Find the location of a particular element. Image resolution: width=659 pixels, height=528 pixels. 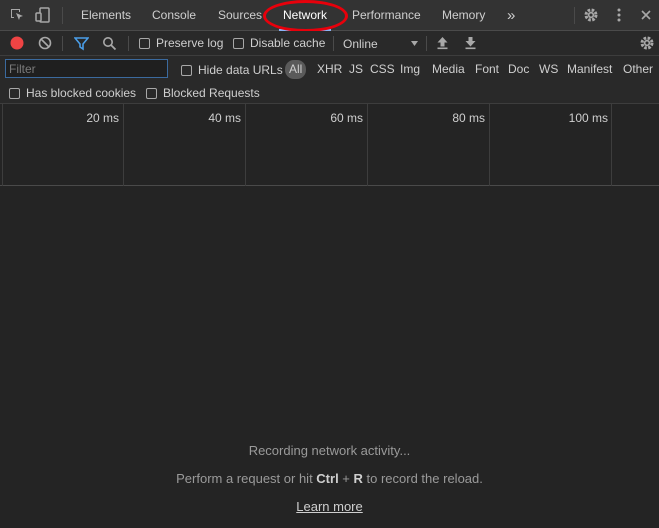

tab-console: Console is located at coordinates (174, 15).